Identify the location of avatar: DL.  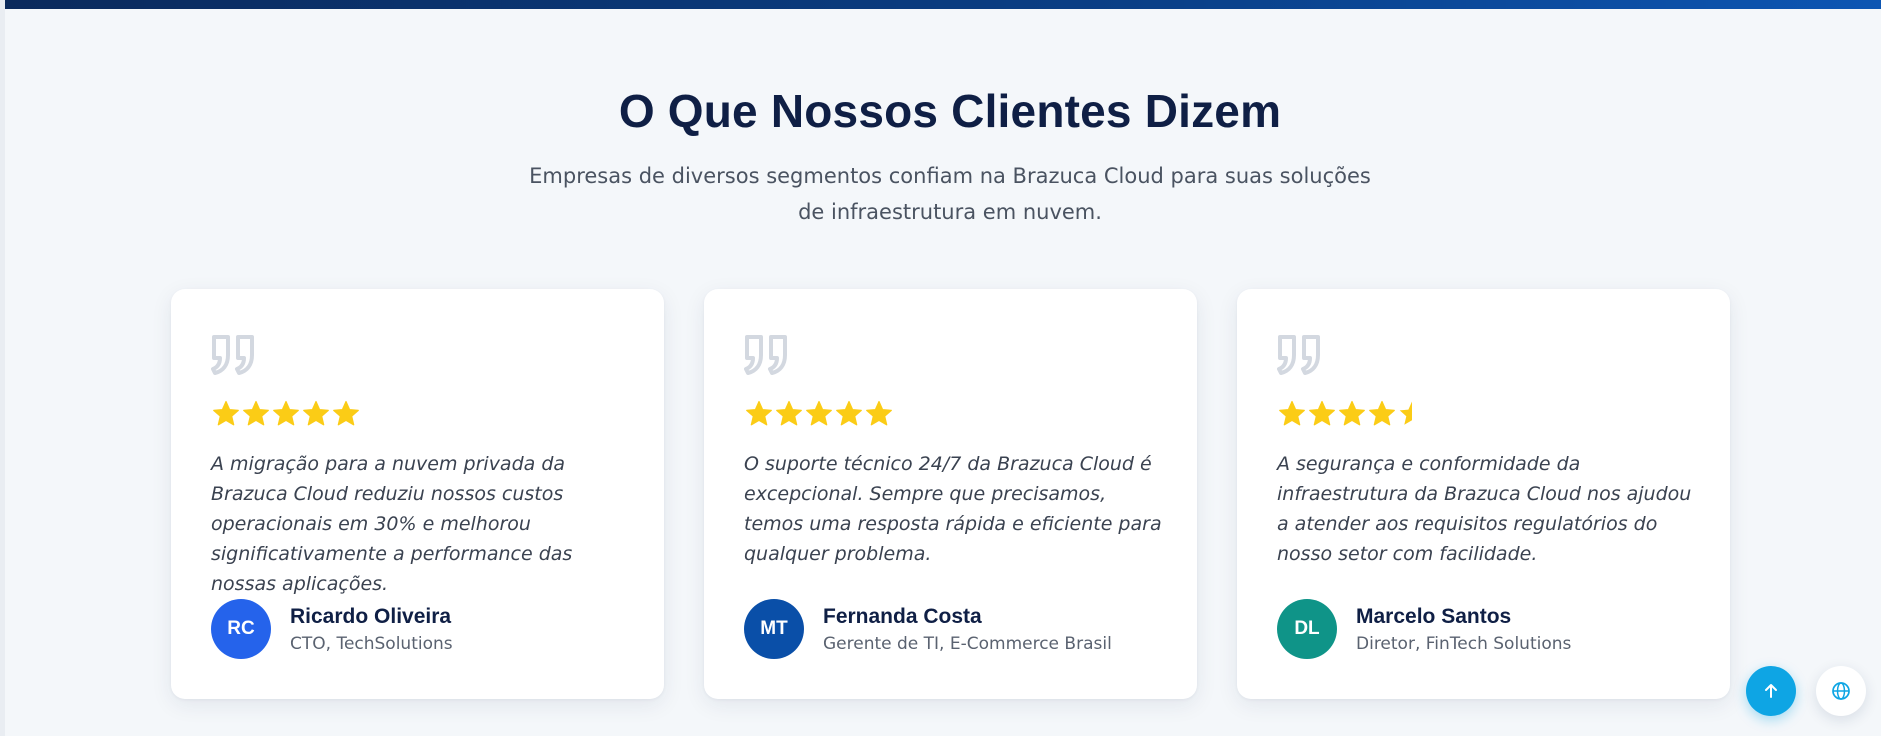
(1307, 629).